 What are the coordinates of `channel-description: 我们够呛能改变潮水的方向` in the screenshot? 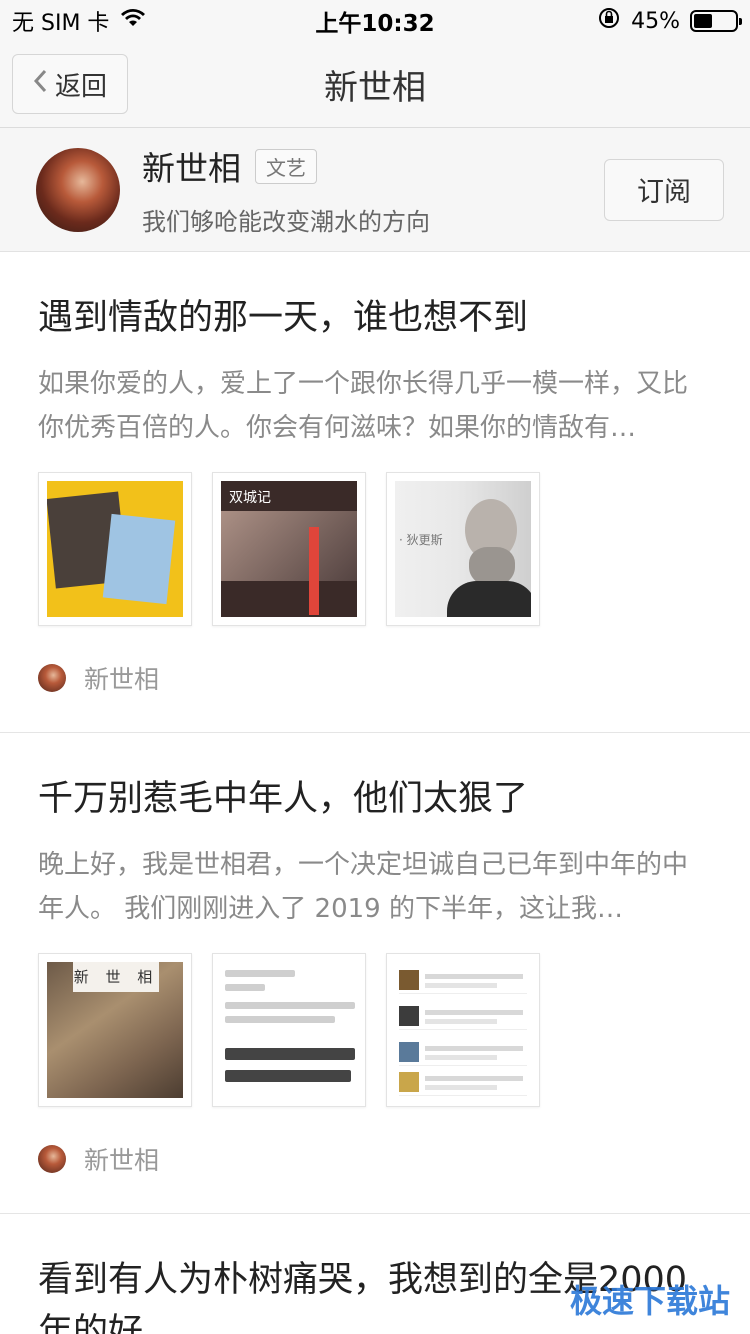 It's located at (286, 222).